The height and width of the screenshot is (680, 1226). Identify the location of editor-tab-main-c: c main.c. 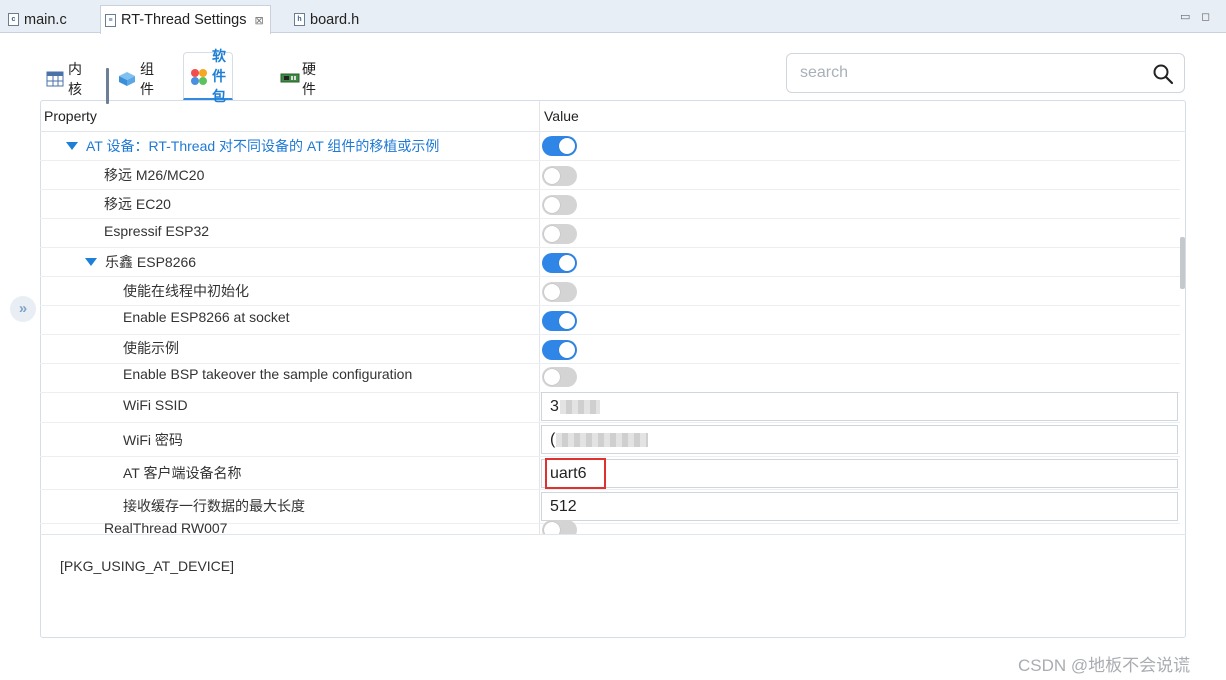
(37, 19).